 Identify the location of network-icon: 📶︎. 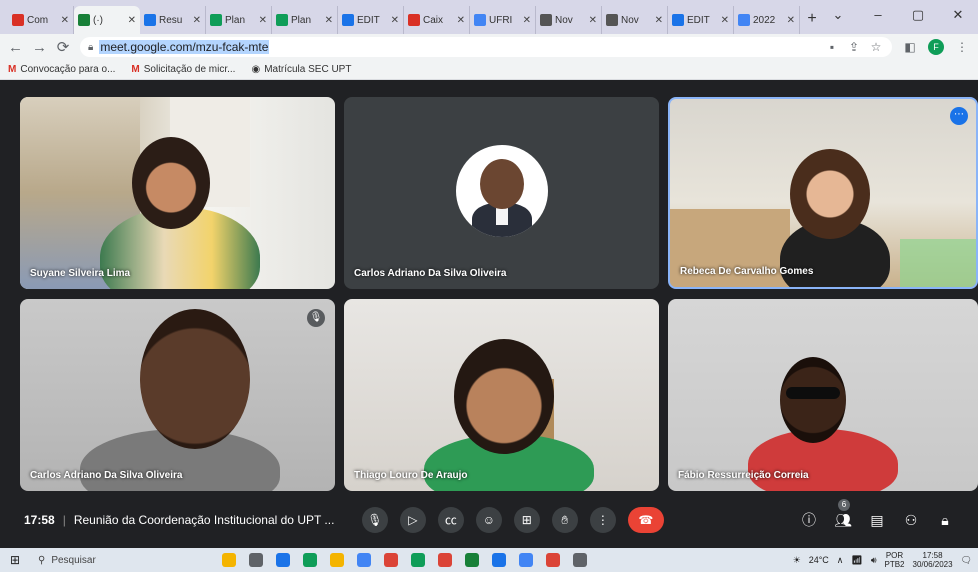
(856, 560).